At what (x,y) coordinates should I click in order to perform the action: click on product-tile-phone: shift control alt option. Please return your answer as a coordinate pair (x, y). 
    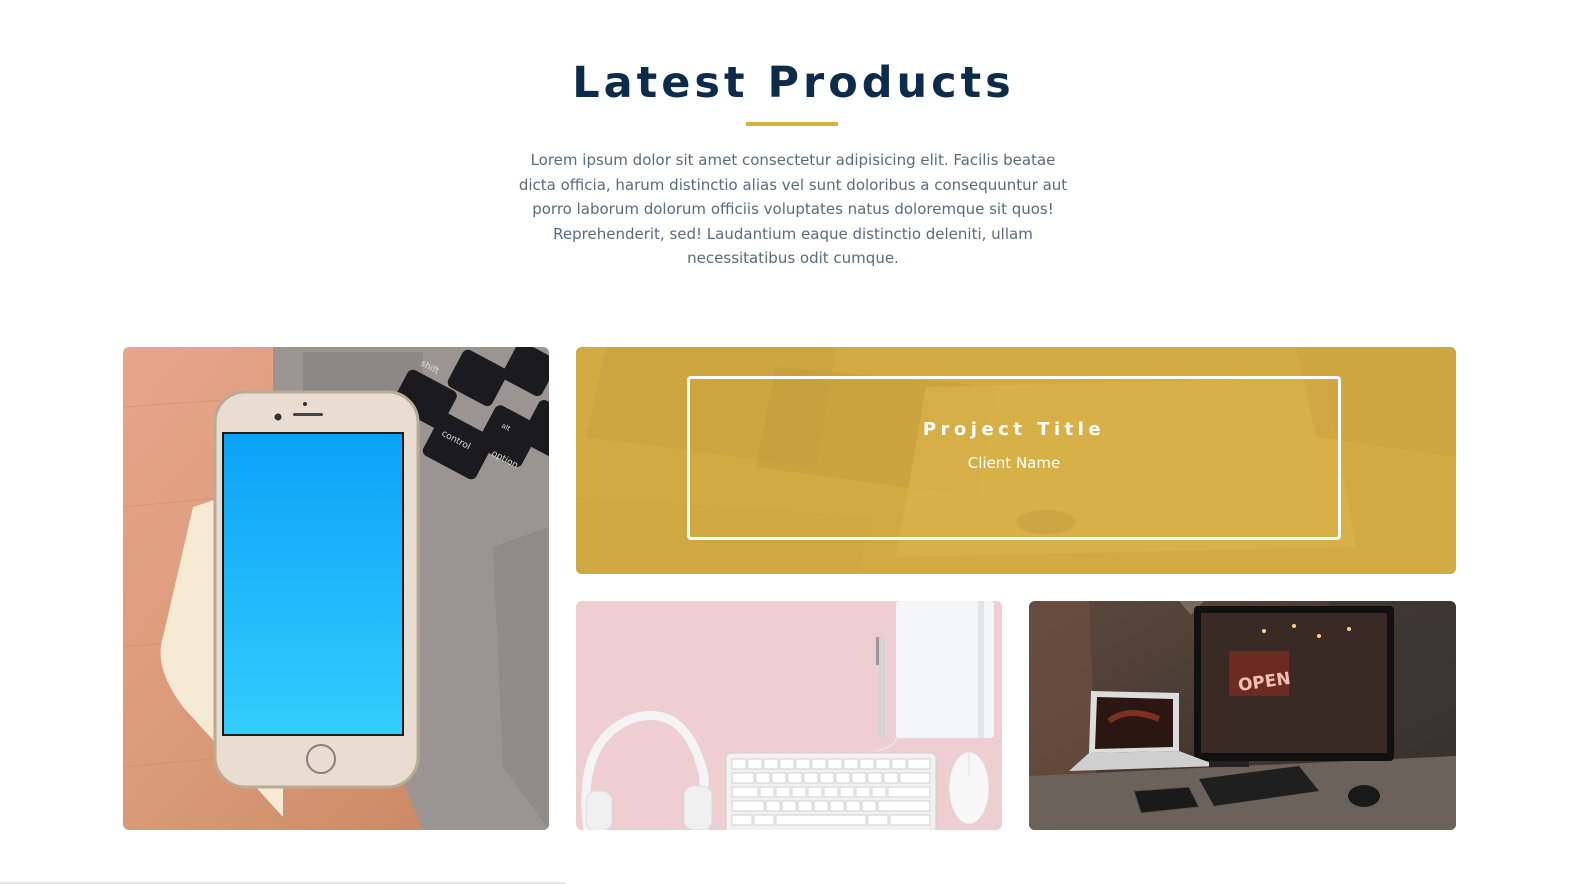
    Looking at the image, I should click on (336, 588).